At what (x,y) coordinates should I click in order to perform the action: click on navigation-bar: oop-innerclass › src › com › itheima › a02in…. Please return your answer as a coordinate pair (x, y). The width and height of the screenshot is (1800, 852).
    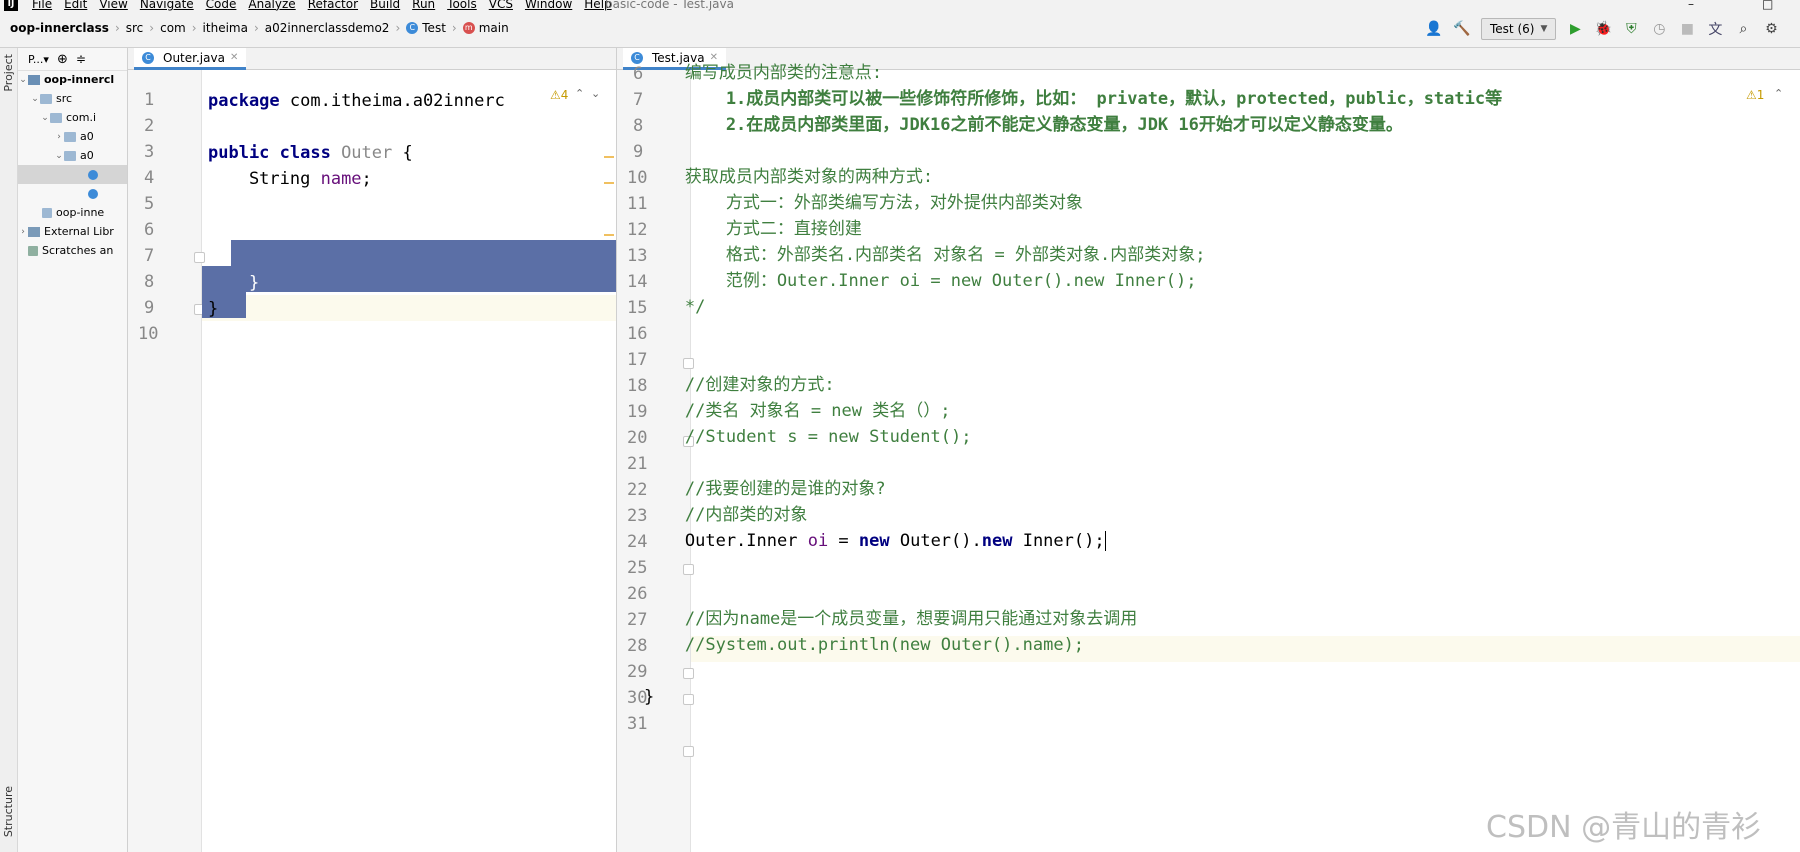
    Looking at the image, I should click on (900, 30).